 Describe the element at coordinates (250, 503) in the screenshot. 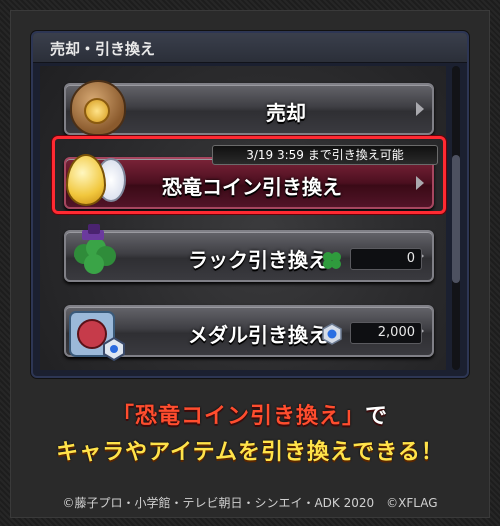

I see `copyright-text: ©藤子プロ・小学館・テレビ朝日・シンエイ・ADK 2020 ©XFLAG` at that location.